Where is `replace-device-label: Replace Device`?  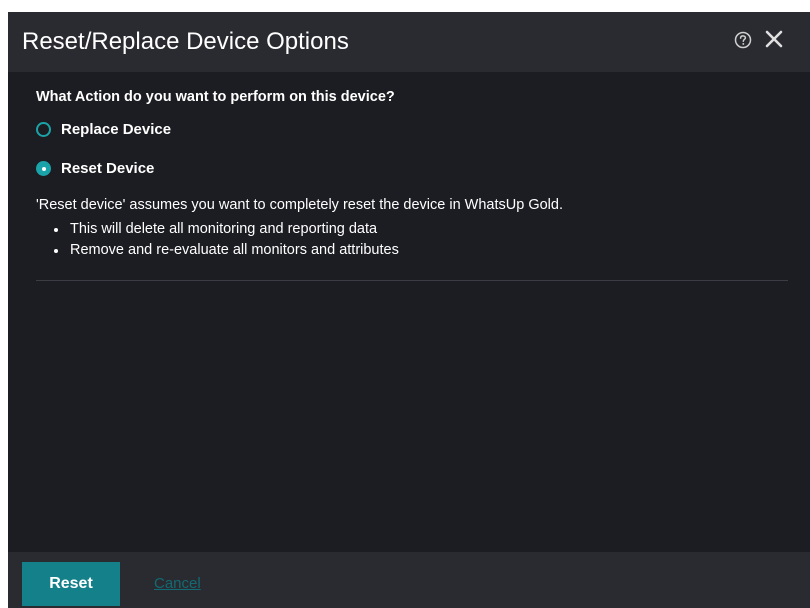
replace-device-label: Replace Device is located at coordinates (116, 129).